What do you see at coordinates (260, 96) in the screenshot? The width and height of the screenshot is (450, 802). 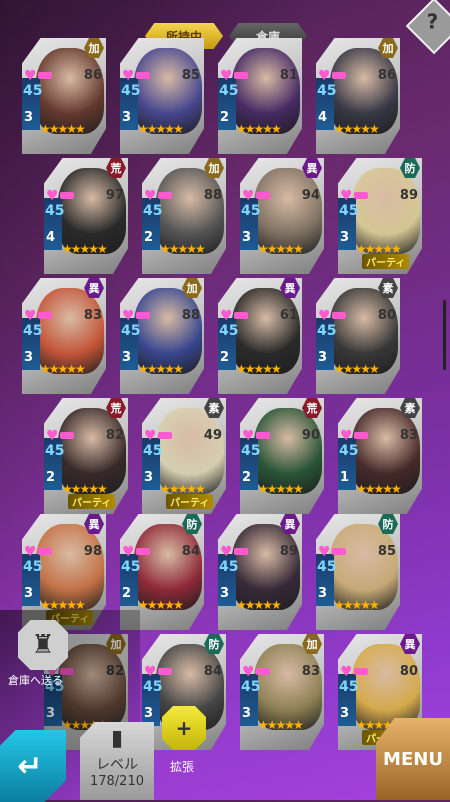 I see `demon-card: 45 2 ♥ 81 ★★★★★` at bounding box center [260, 96].